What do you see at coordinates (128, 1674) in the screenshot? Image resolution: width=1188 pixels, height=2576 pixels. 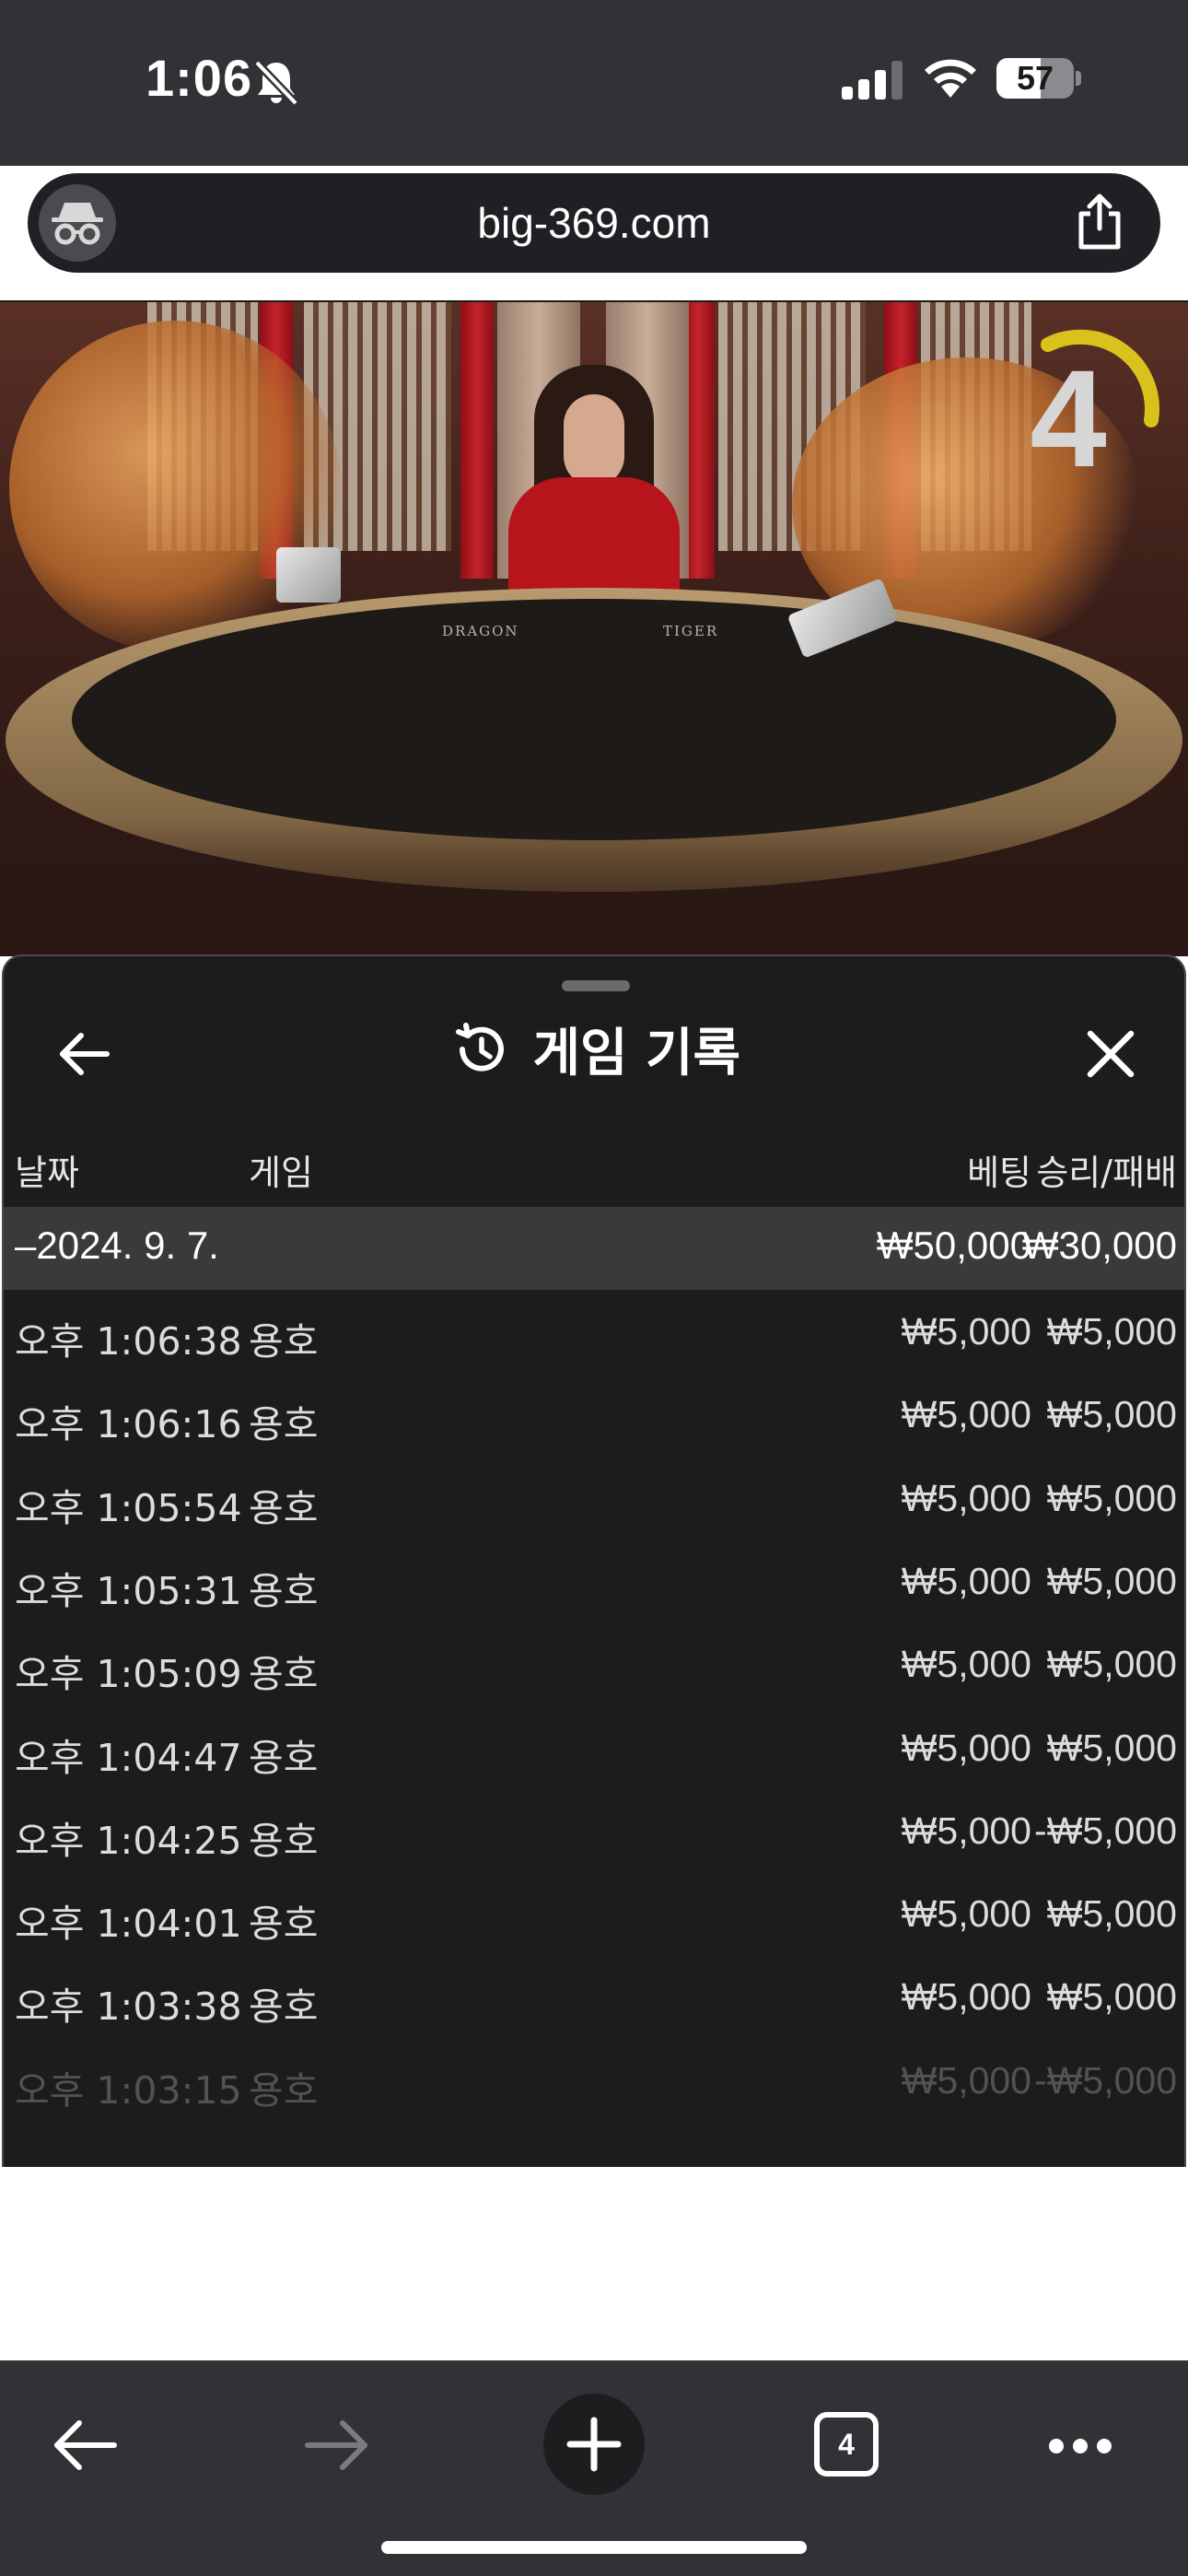 I see `row-time: 오후 1:05:09` at bounding box center [128, 1674].